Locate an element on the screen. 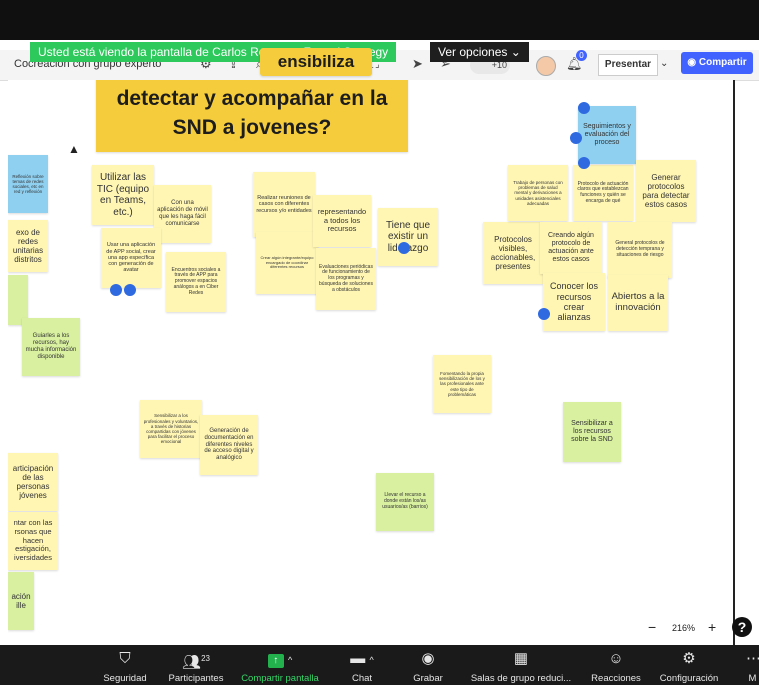 This screenshot has height=685, width=759. help-button: ? is located at coordinates (742, 627).